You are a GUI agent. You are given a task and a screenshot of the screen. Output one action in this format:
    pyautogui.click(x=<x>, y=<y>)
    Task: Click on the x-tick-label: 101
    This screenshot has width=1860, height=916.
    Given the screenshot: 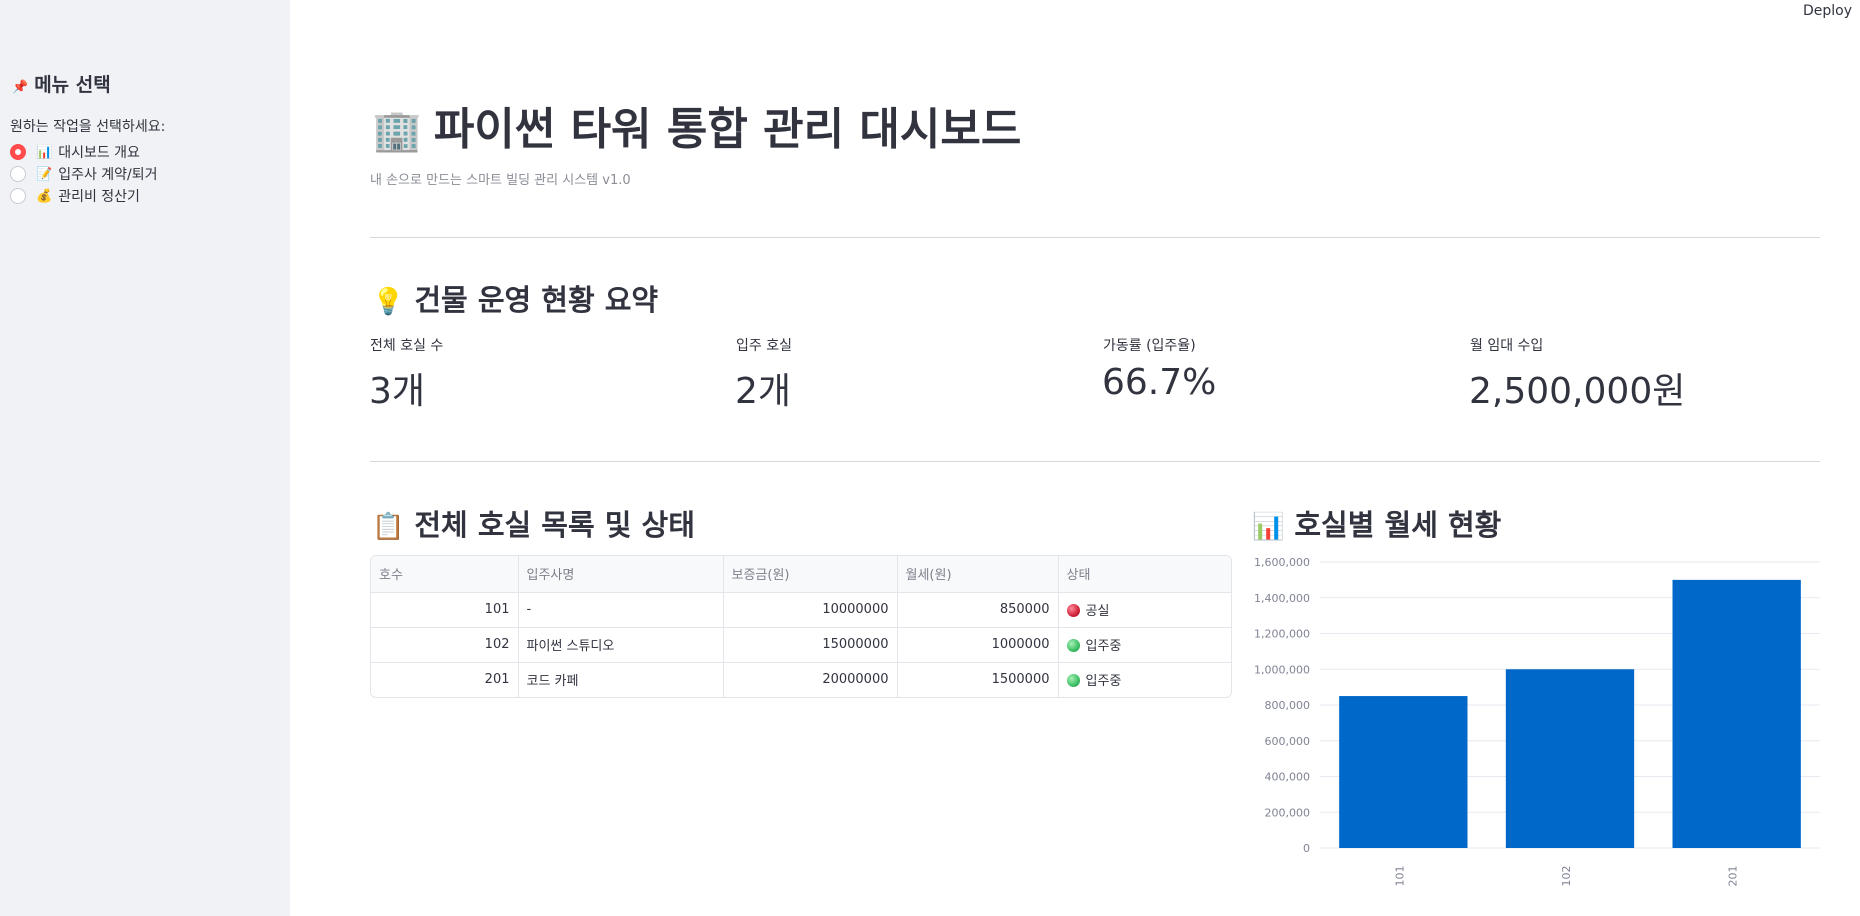 What is the action you would take?
    pyautogui.click(x=1399, y=876)
    